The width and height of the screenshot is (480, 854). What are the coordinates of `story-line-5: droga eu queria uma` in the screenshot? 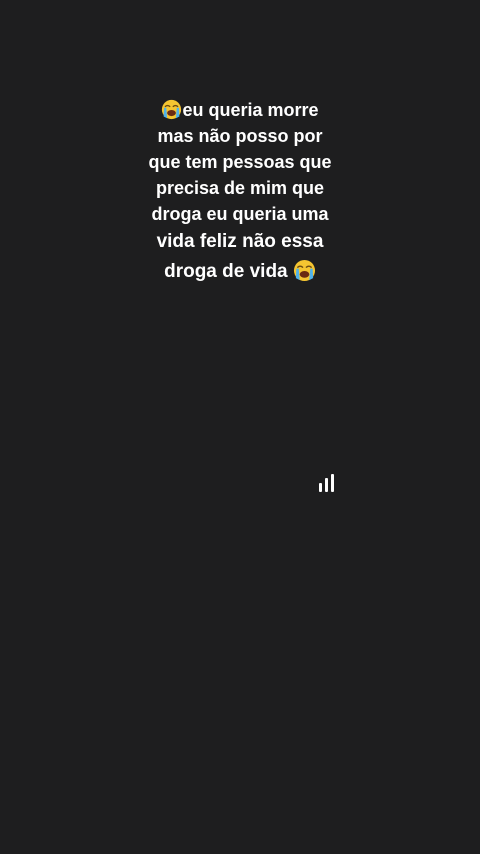 It's located at (240, 214).